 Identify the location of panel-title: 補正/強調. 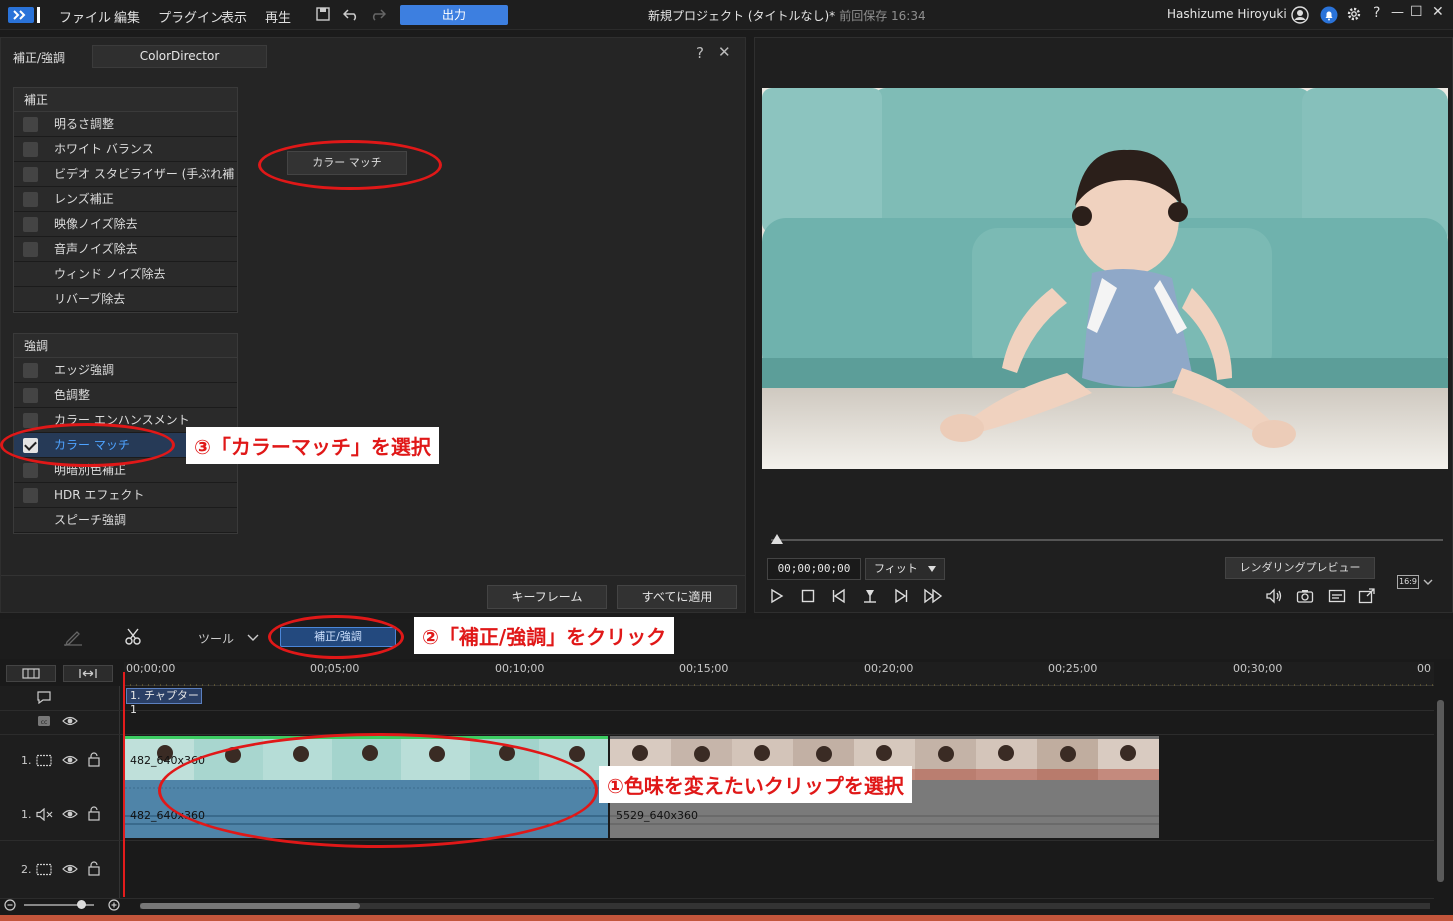
(39, 58).